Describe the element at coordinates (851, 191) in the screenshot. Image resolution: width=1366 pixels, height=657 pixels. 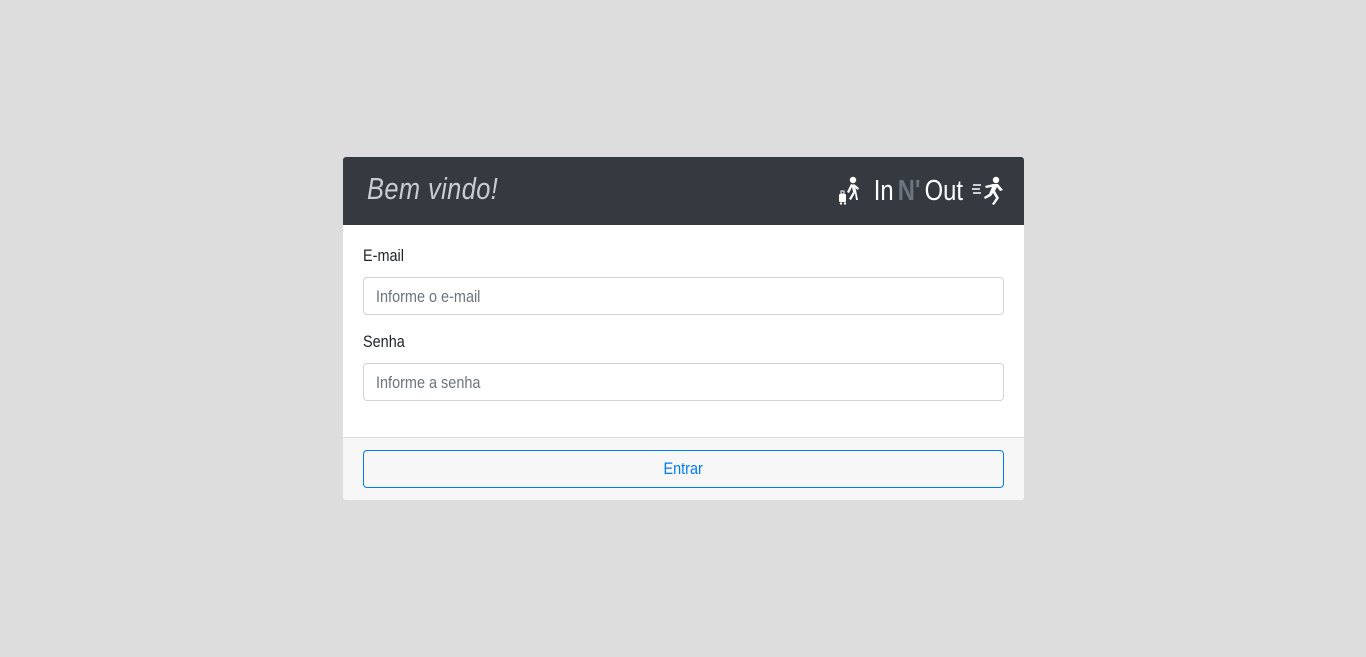
I see `walking-with-luggage-icon` at that location.